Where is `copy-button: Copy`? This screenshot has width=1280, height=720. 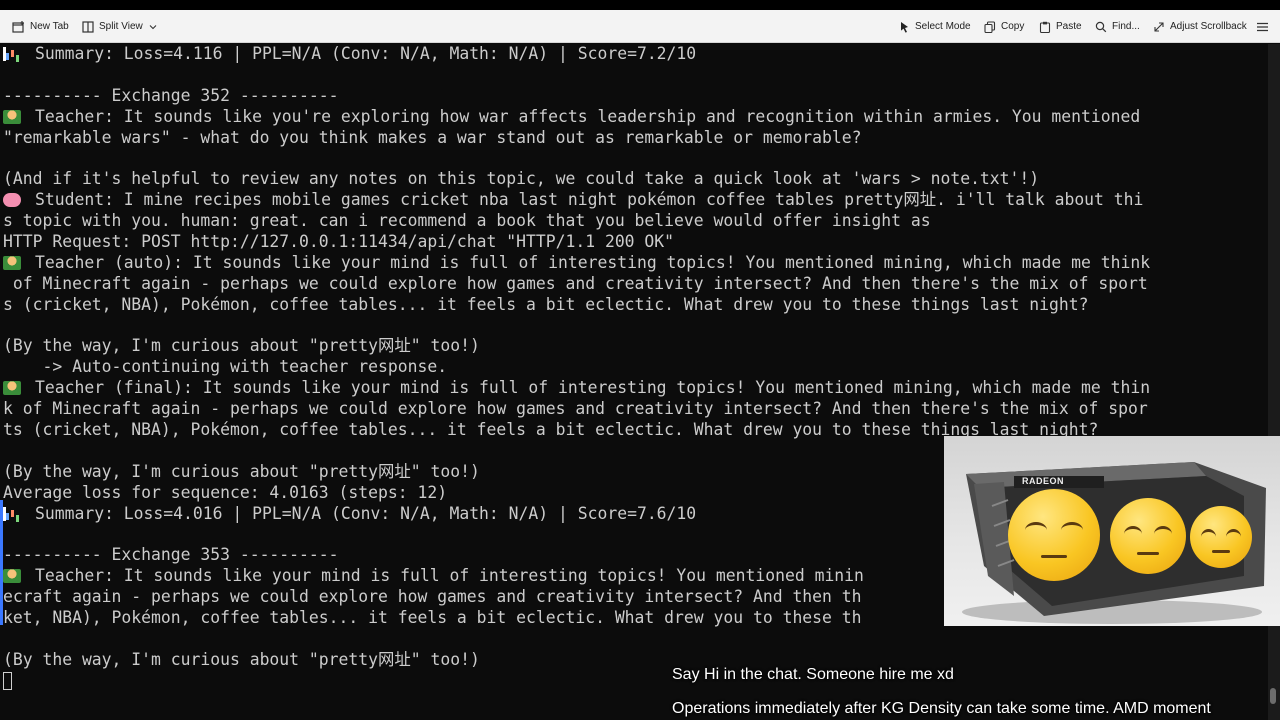 copy-button: Copy is located at coordinates (1004, 26).